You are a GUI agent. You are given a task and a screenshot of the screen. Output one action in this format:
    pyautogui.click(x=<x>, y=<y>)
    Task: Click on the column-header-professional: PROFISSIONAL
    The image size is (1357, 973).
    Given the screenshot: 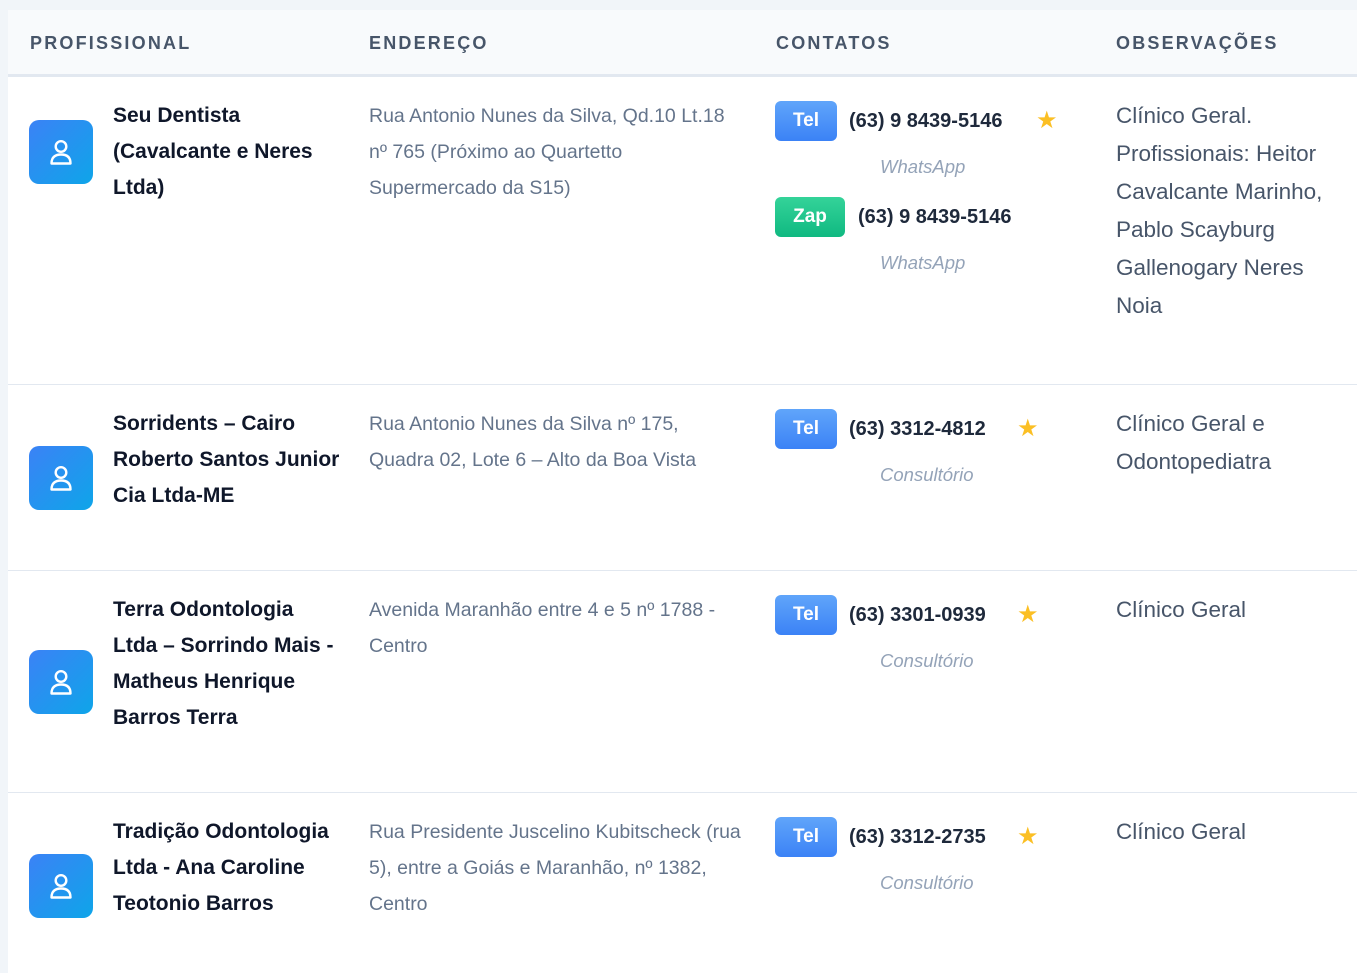 What is the action you would take?
    pyautogui.click(x=110, y=43)
    